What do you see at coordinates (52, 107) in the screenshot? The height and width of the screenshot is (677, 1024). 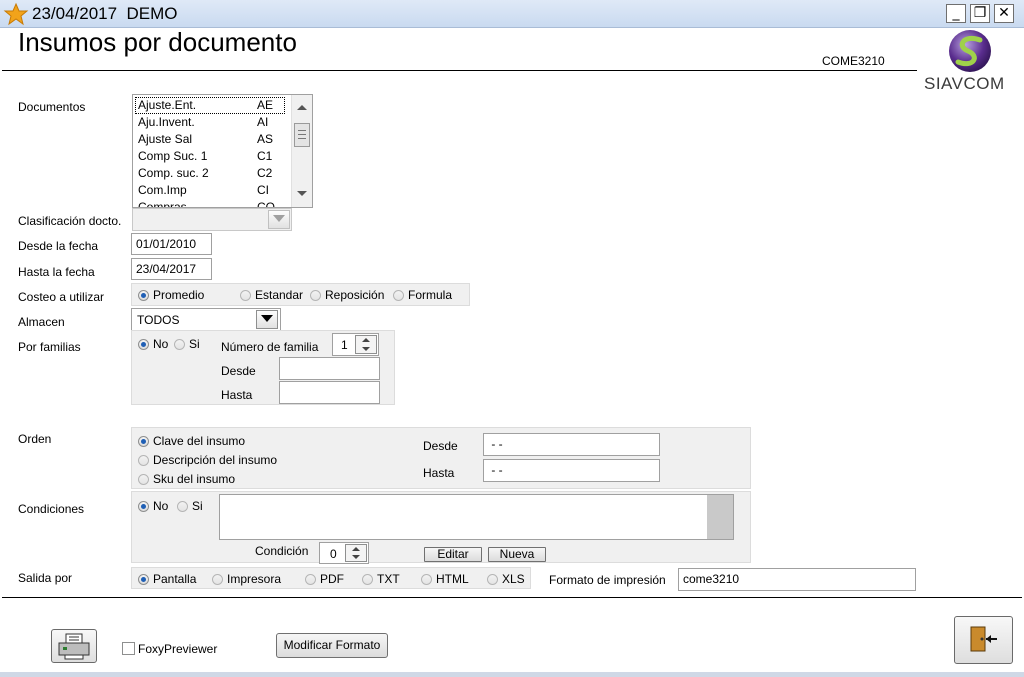 I see `documentos-label: Documentos` at bounding box center [52, 107].